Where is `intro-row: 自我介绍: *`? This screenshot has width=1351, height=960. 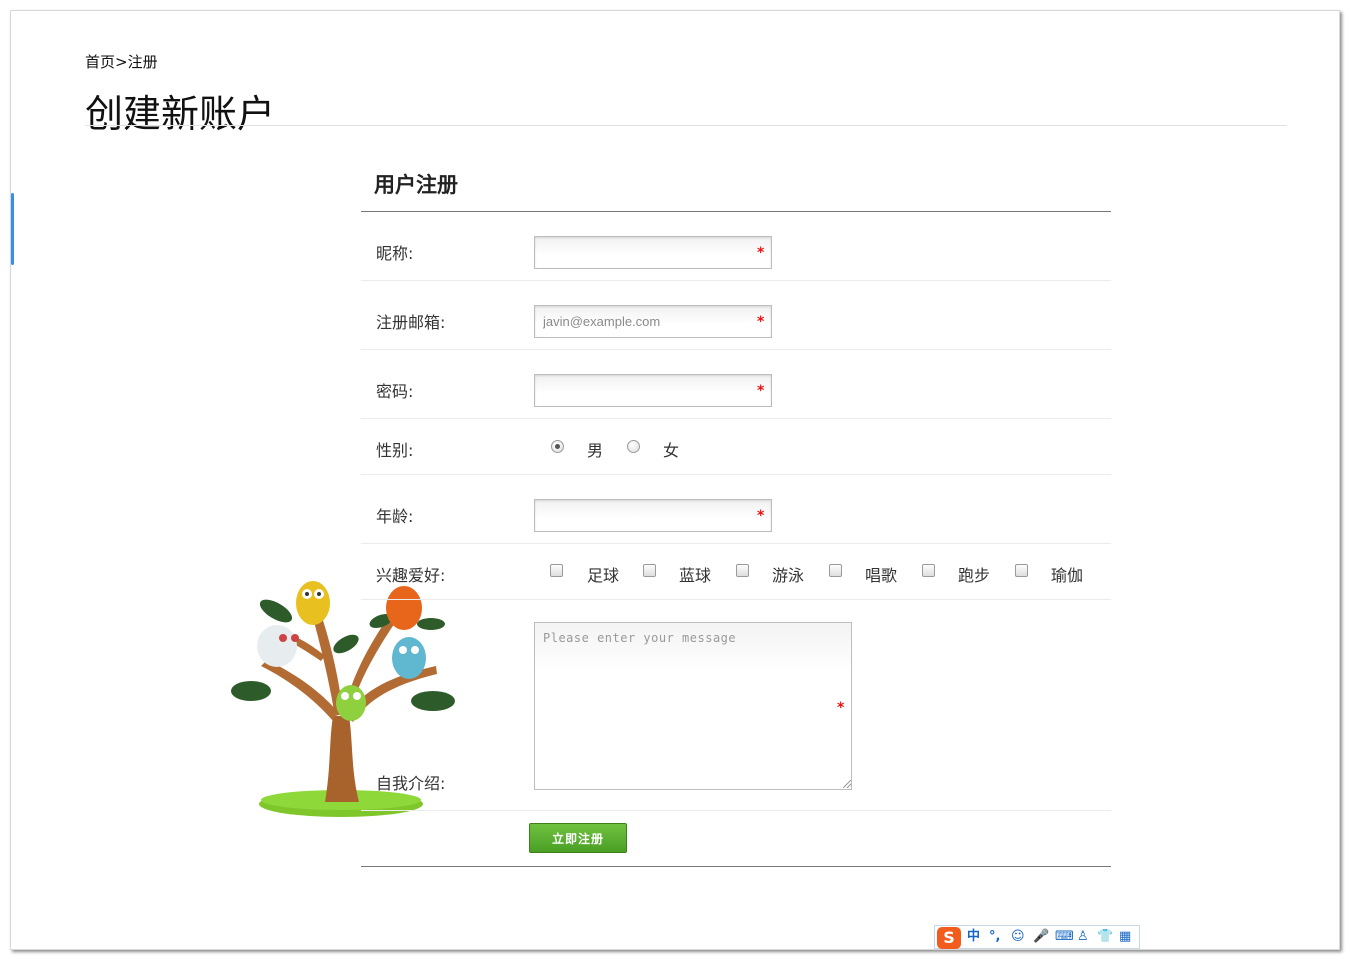
intro-row: 自我介绍: * is located at coordinates (736, 705).